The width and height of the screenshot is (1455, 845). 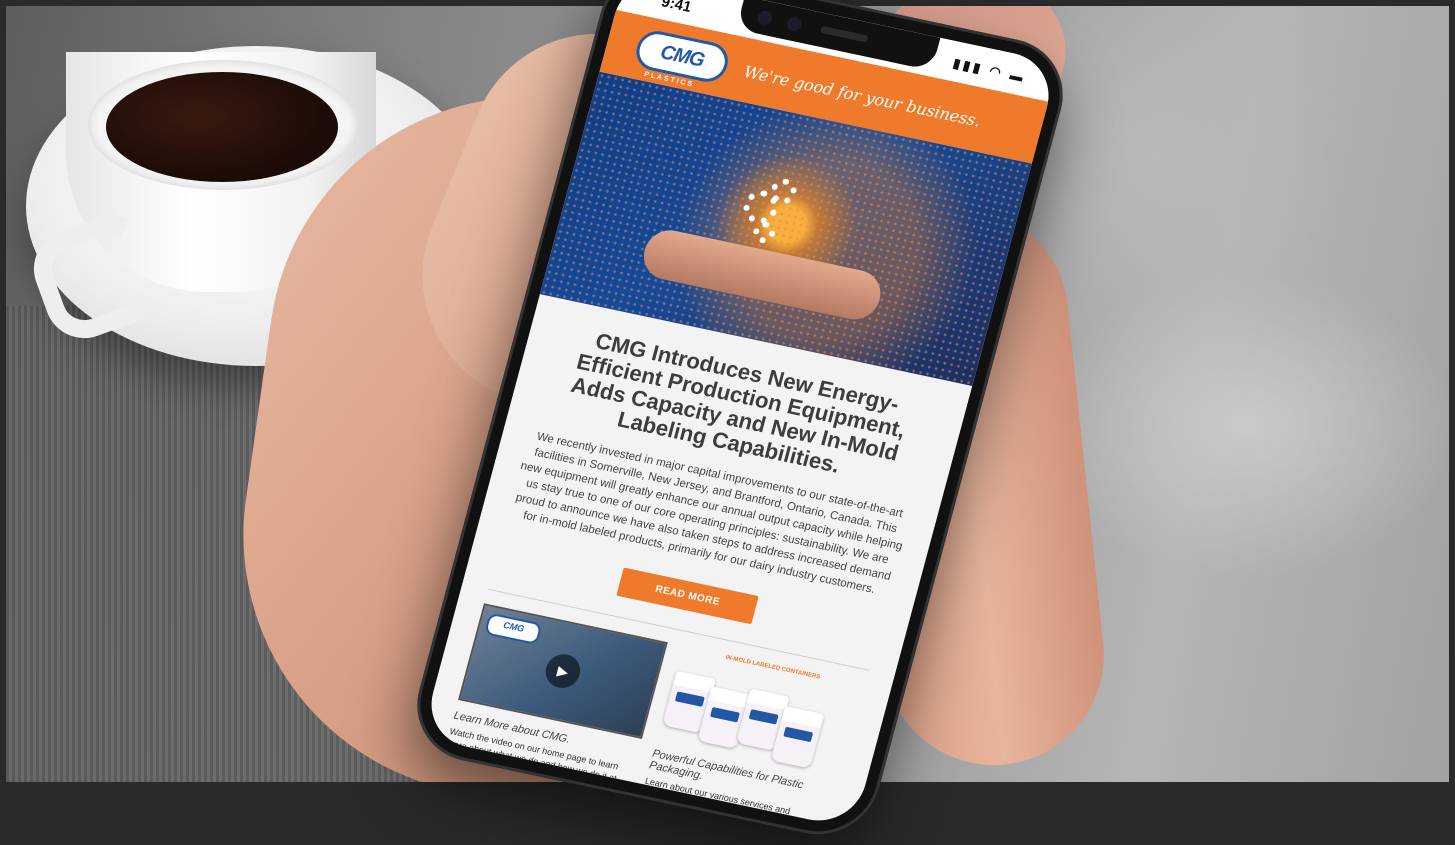 What do you see at coordinates (844, 34) in the screenshot?
I see `speaker-grille` at bounding box center [844, 34].